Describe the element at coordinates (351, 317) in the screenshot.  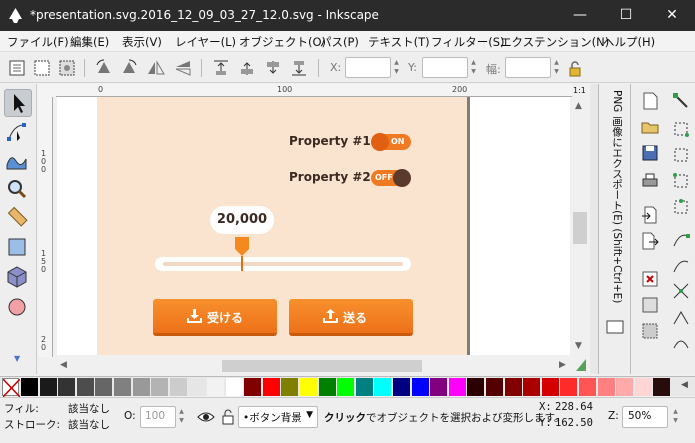
I see `send-button: 送る` at that location.